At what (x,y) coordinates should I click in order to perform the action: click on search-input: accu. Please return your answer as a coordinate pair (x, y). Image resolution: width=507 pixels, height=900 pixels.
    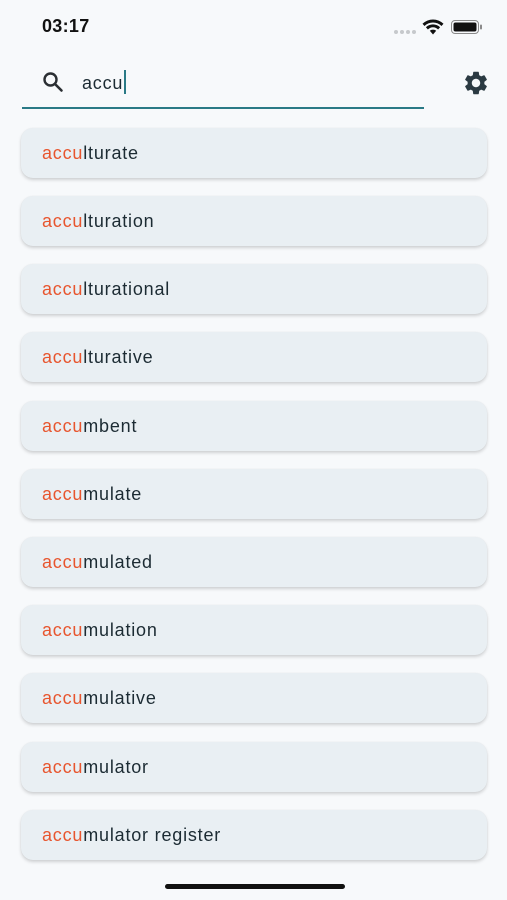
    Looking at the image, I should click on (232, 83).